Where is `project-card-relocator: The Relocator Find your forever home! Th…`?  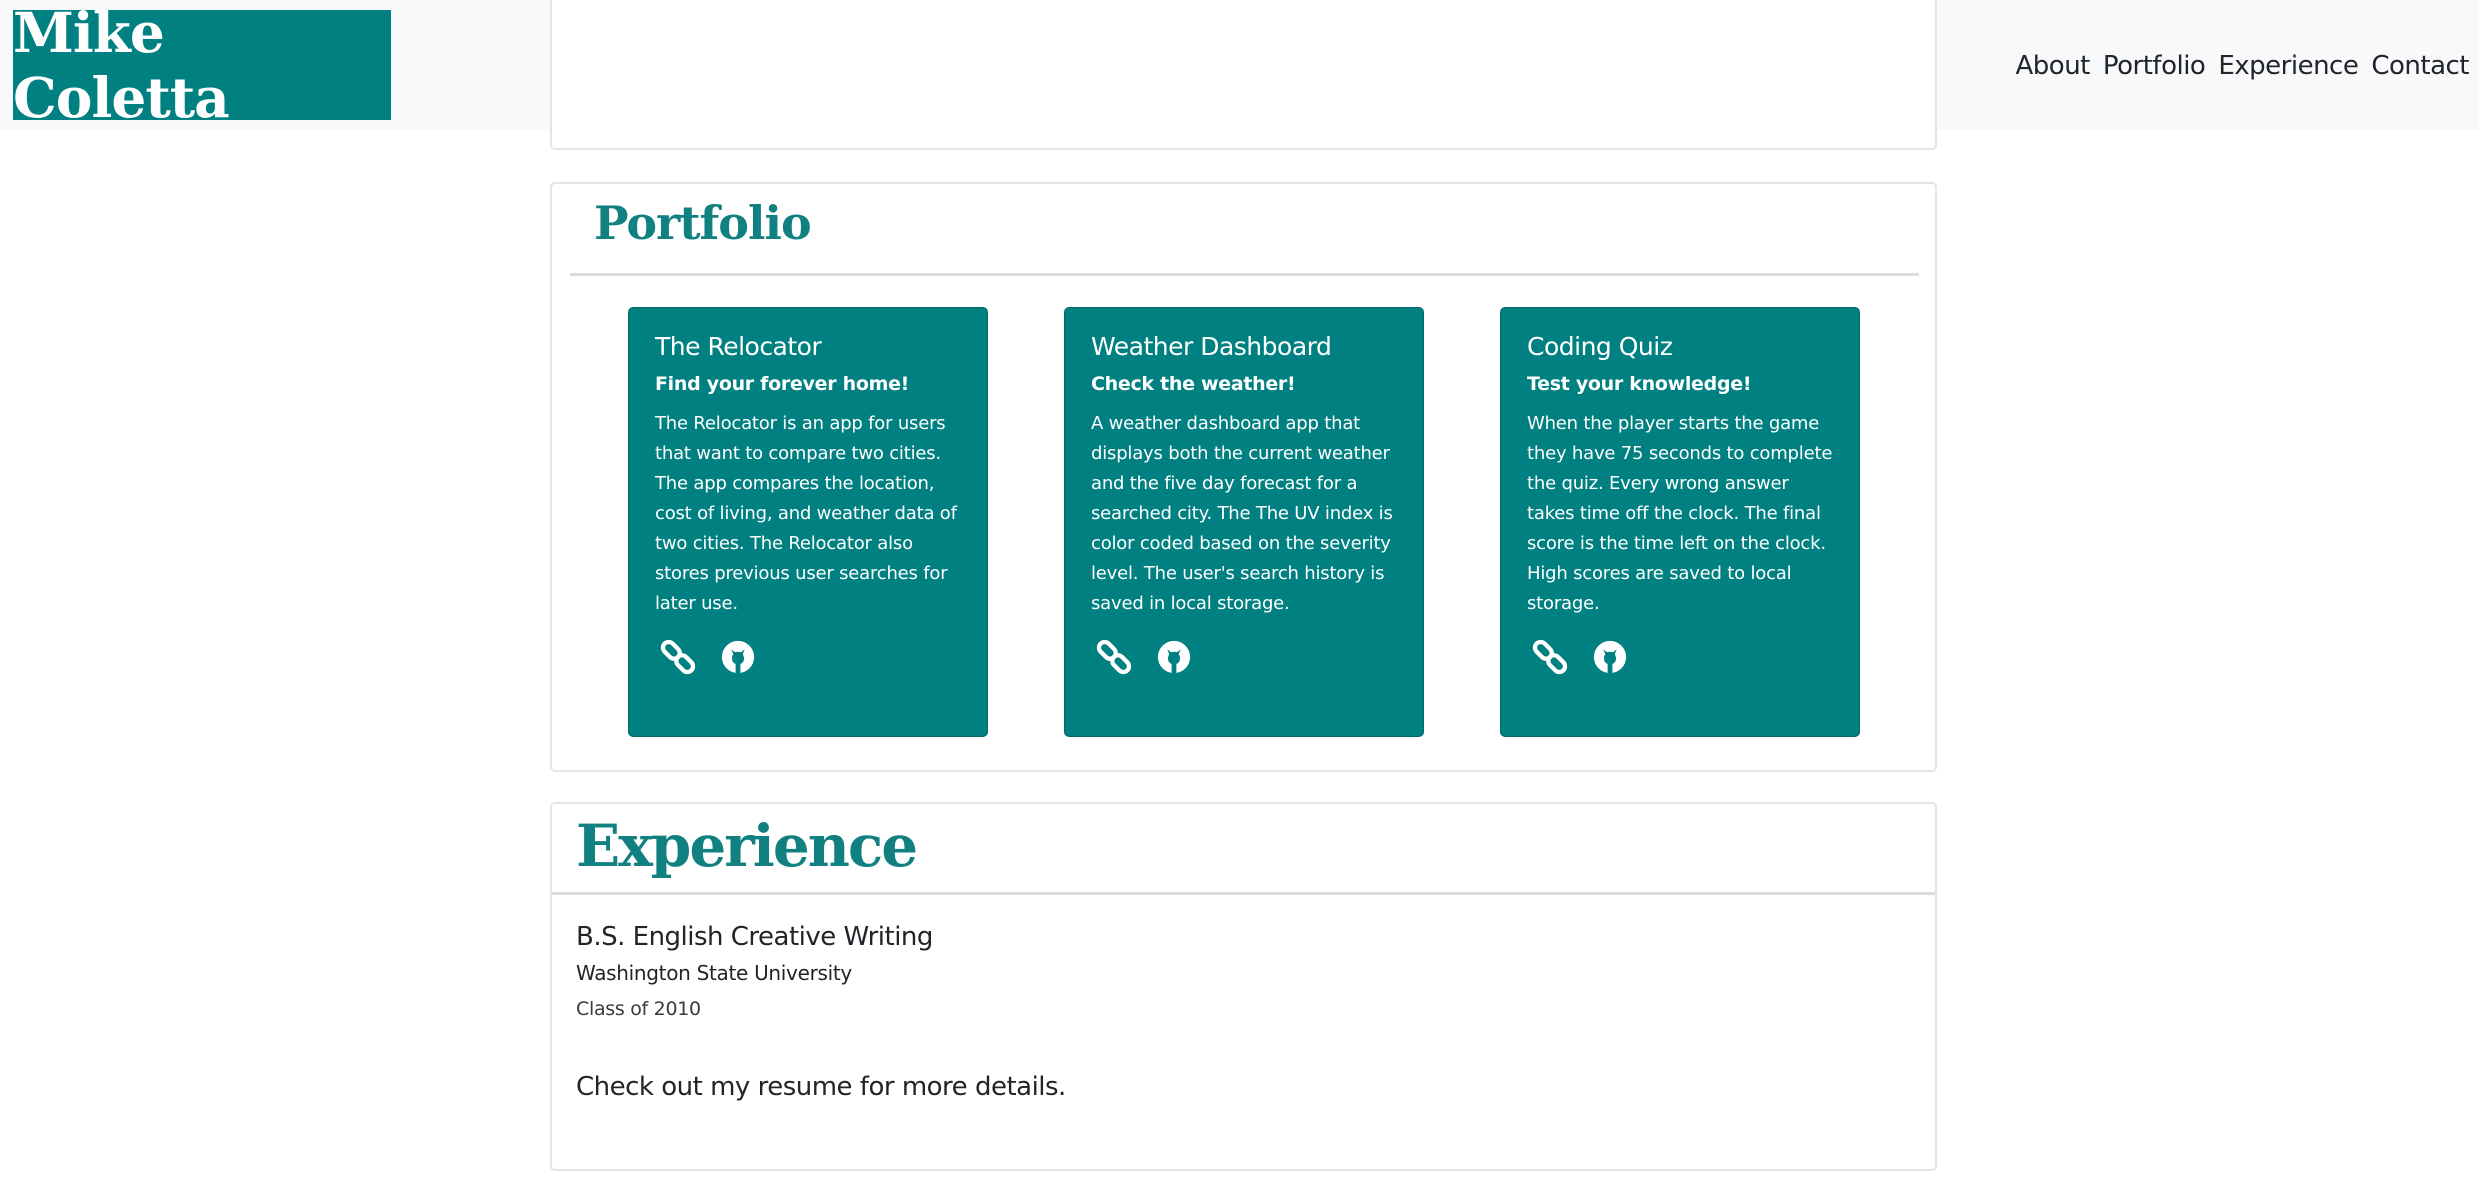
project-card-relocator: The Relocator Find your forever home! Th… is located at coordinates (808, 522).